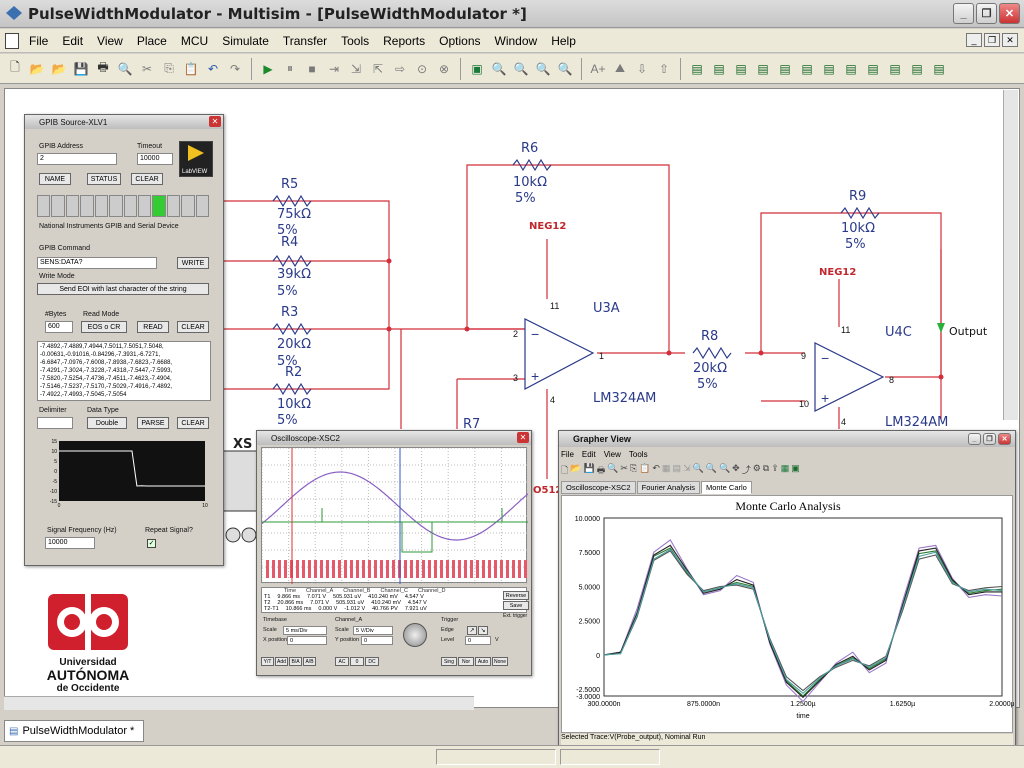  What do you see at coordinates (563, 41) in the screenshot?
I see `menu-help: Help` at bounding box center [563, 41].